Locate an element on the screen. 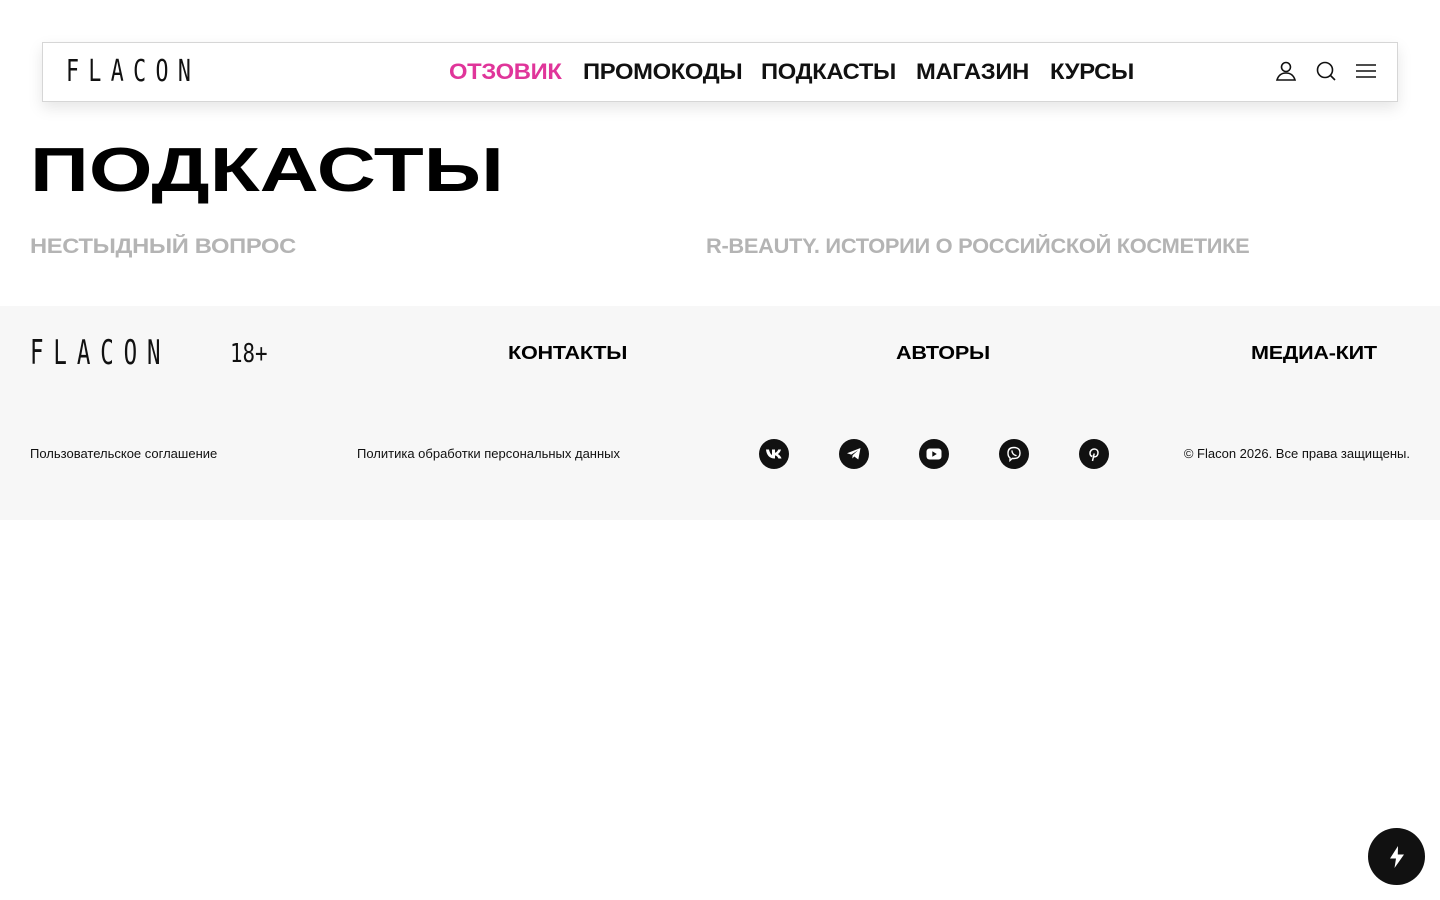 The image size is (1440, 900). privacy-policy-link: Политика обработки персональных данных is located at coordinates (488, 454).